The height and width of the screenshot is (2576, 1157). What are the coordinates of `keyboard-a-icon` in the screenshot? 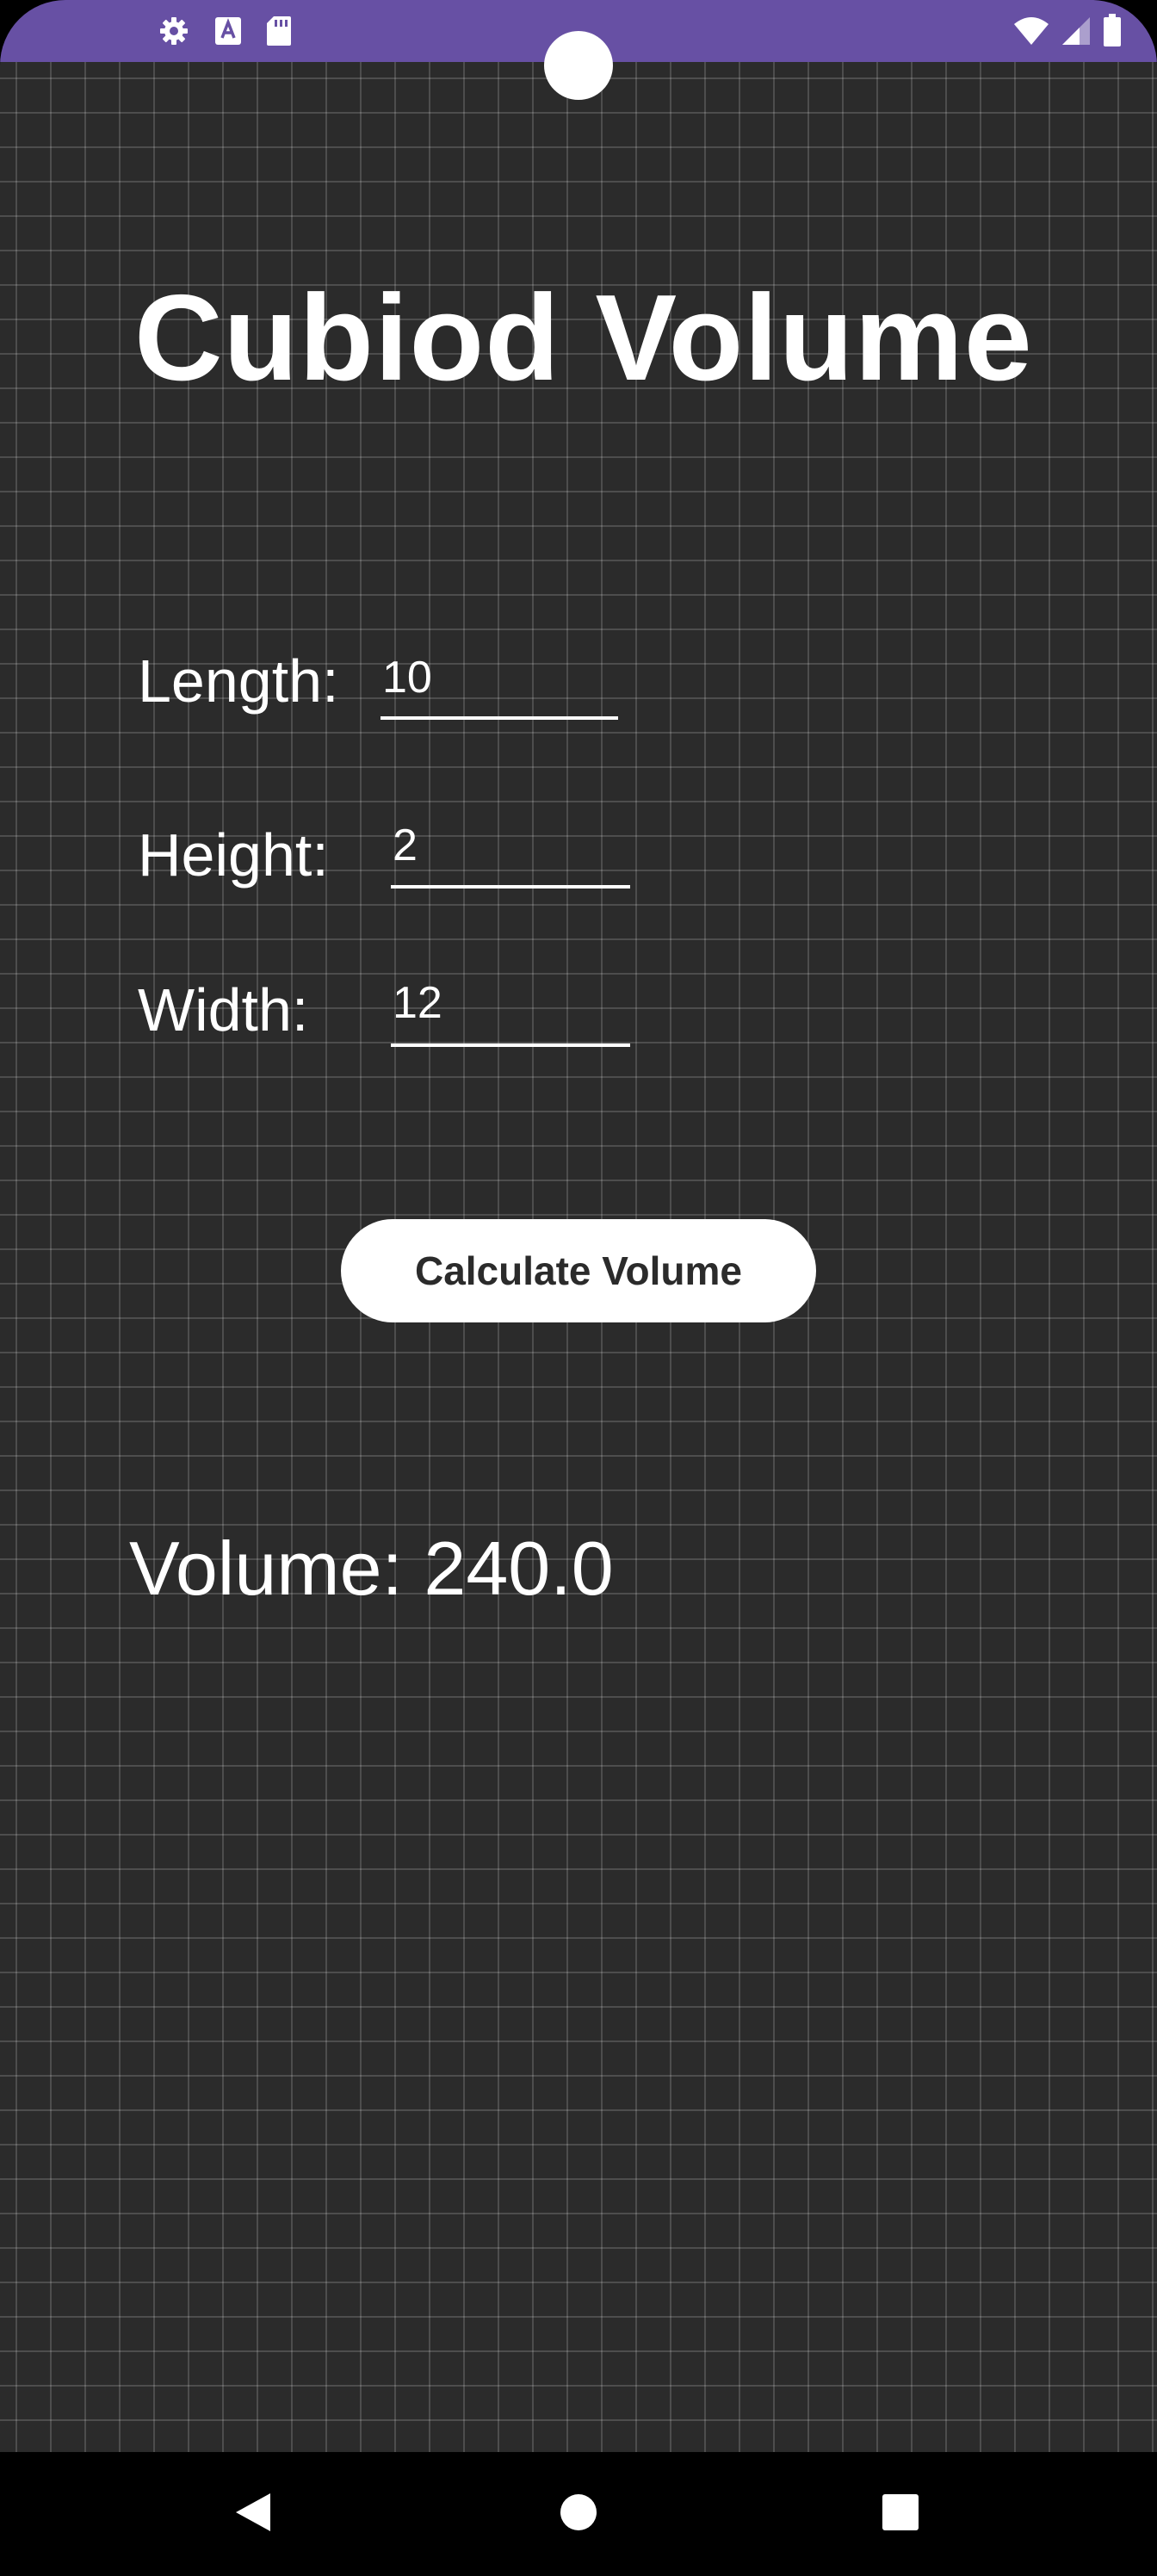 It's located at (228, 30).